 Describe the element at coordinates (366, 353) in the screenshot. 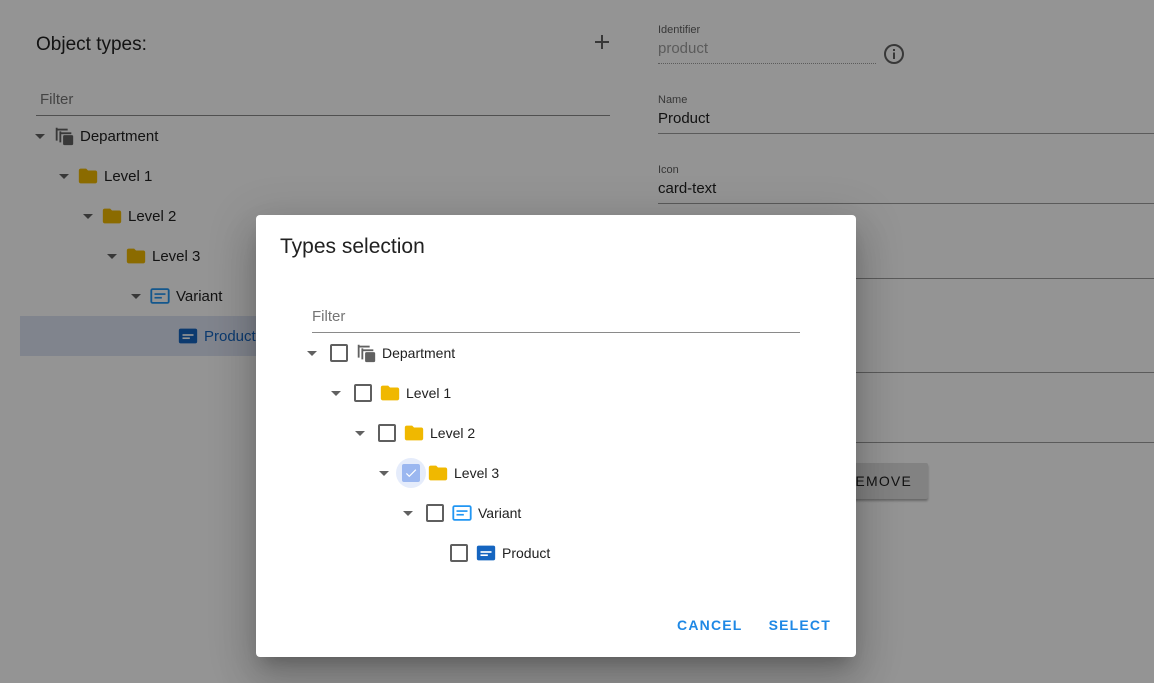

I see `layers-icon` at that location.